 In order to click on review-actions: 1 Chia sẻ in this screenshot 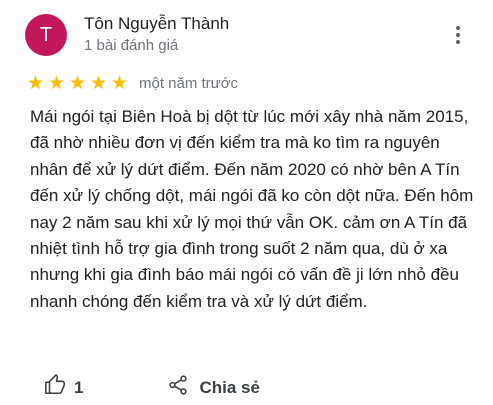, I will do `click(152, 387)`.